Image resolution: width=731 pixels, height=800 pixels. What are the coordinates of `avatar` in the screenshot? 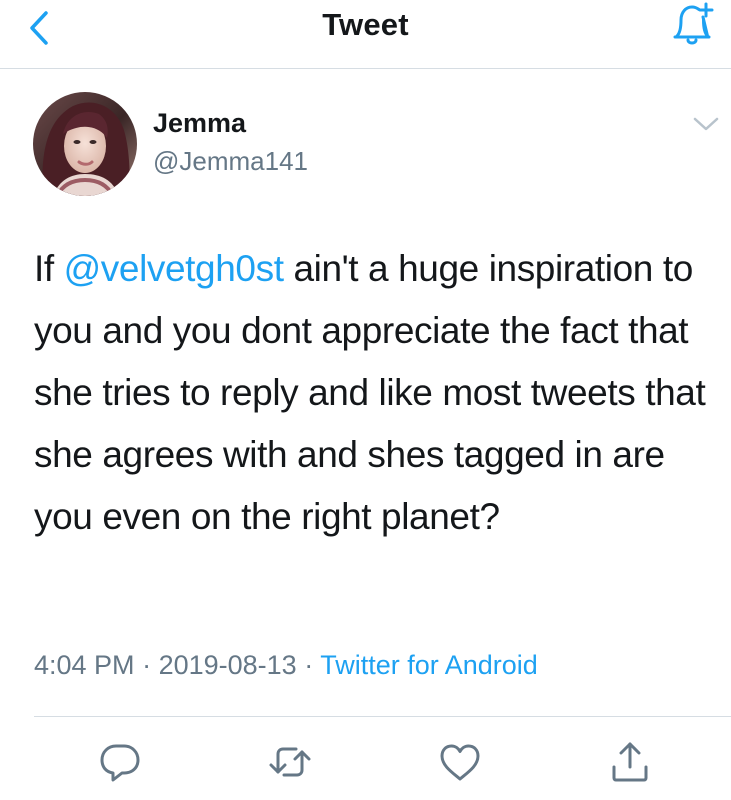 It's located at (85, 144).